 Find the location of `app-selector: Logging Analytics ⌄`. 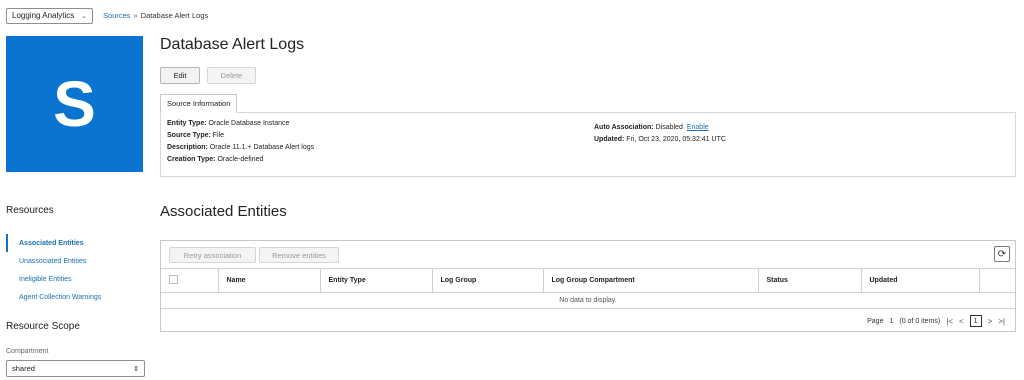

app-selector: Logging Analytics ⌄ is located at coordinates (49, 15).